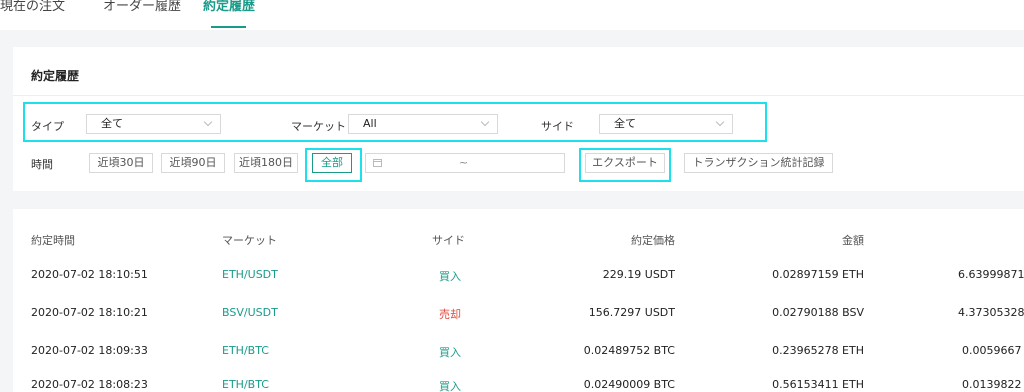 This screenshot has width=1024, height=392. Describe the element at coordinates (89, 312) in the screenshot. I see `cell-time: 2020-07-02 18:10:21` at that location.